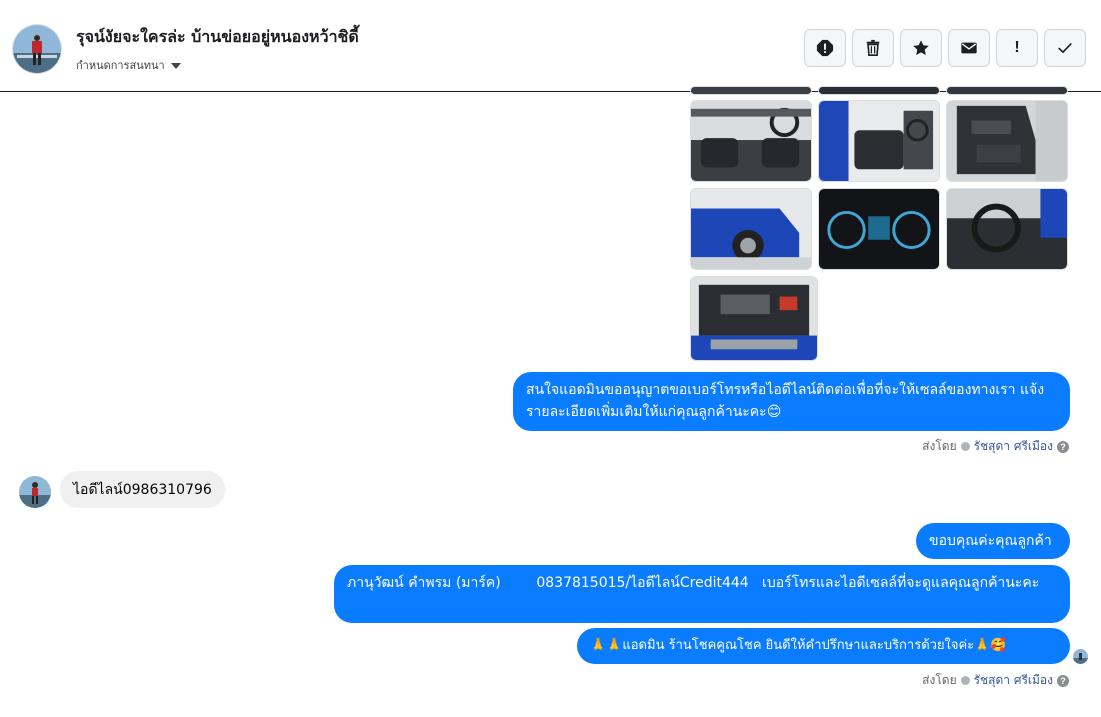 The height and width of the screenshot is (717, 1101). I want to click on message-text: ไอดีไลน์0986310796, so click(142, 490).